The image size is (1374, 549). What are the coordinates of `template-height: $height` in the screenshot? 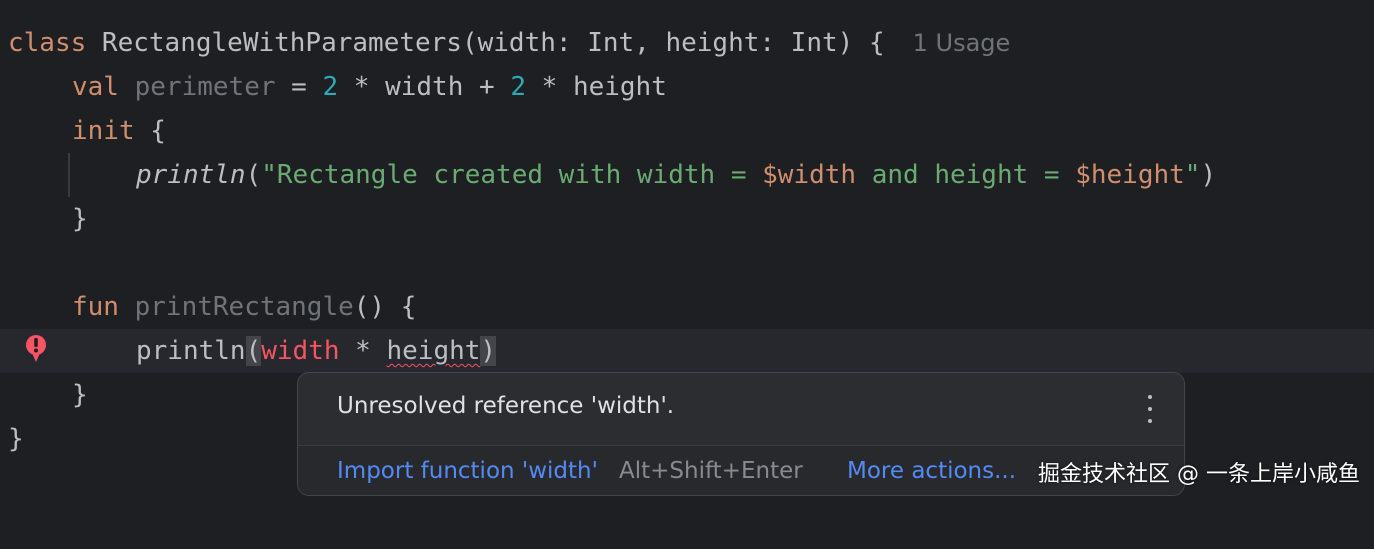 It's located at (1130, 175).